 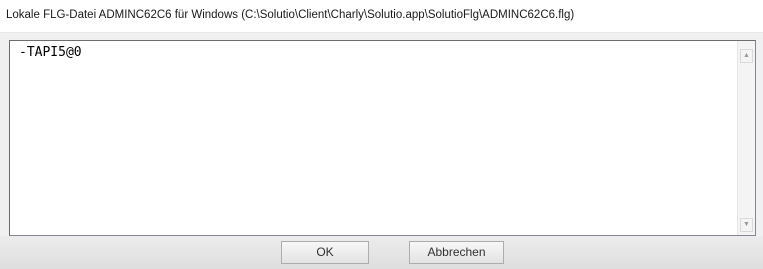 What do you see at coordinates (381, 252) in the screenshot?
I see `button-bar: OK Abbrechen` at bounding box center [381, 252].